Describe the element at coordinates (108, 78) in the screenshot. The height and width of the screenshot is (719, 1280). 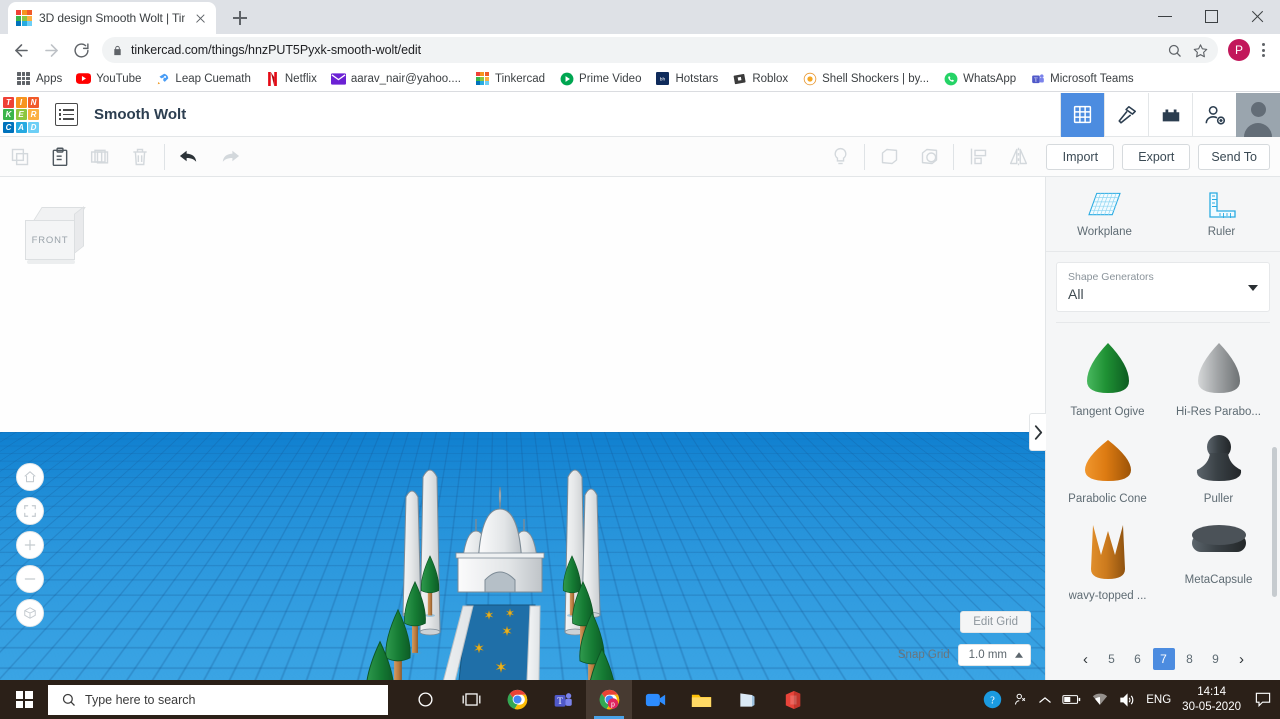
I see `bookmark-youtube: YouTube` at that location.